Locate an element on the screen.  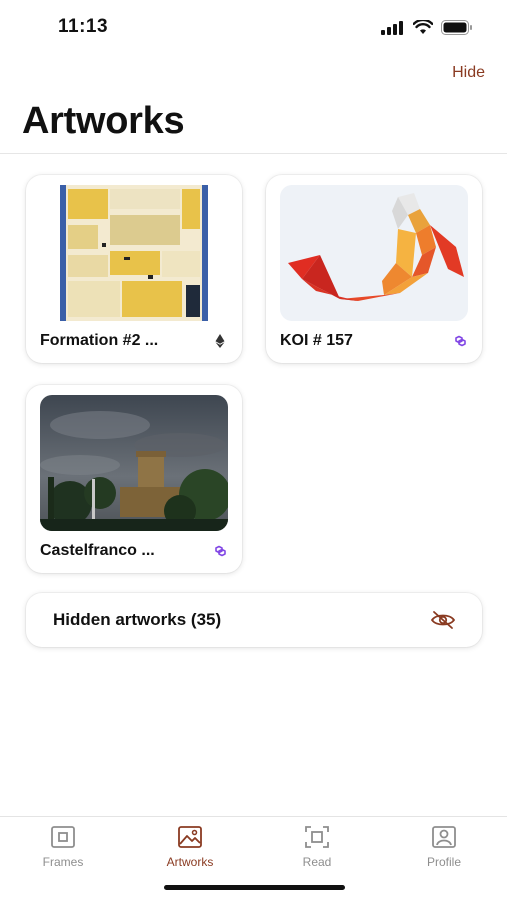
profile-icon is located at coordinates (444, 837).